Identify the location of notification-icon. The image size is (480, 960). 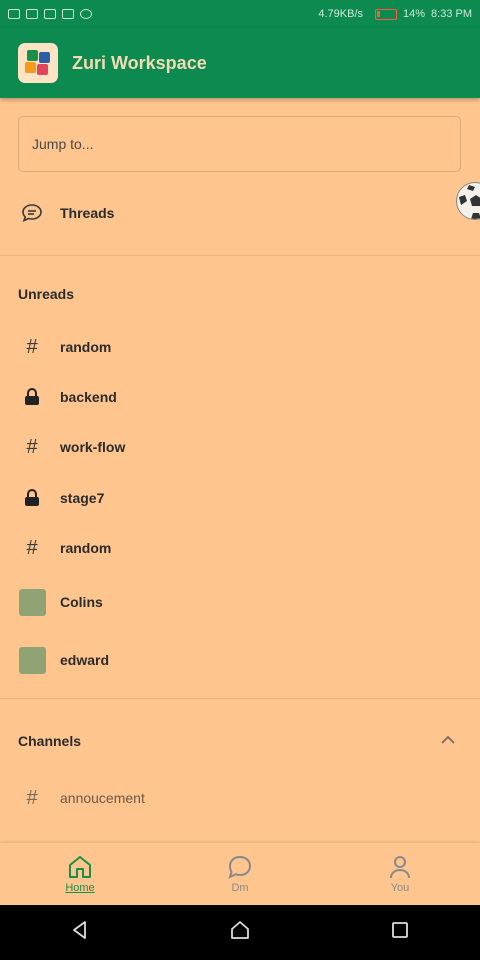
(32, 14).